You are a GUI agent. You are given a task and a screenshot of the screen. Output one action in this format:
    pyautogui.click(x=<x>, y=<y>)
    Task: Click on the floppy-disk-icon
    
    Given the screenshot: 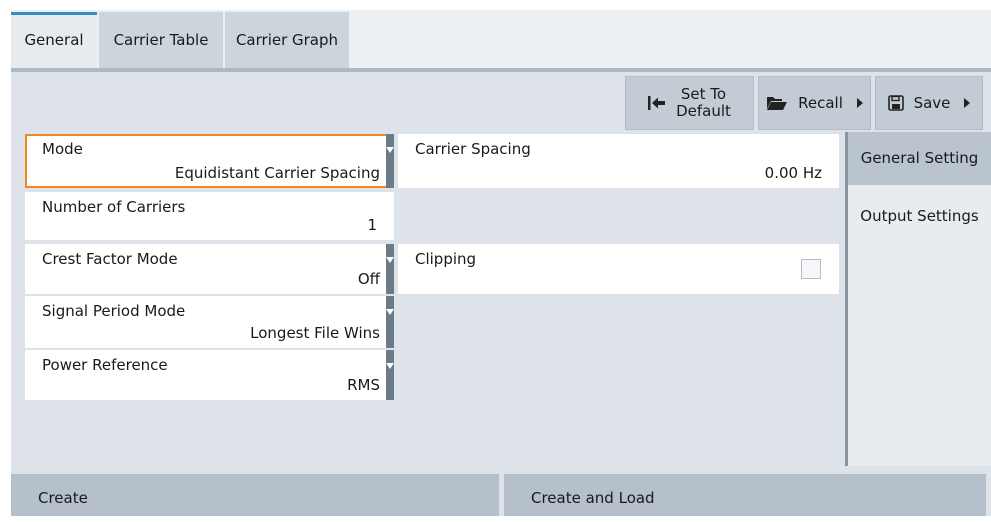 What is the action you would take?
    pyautogui.click(x=895, y=103)
    